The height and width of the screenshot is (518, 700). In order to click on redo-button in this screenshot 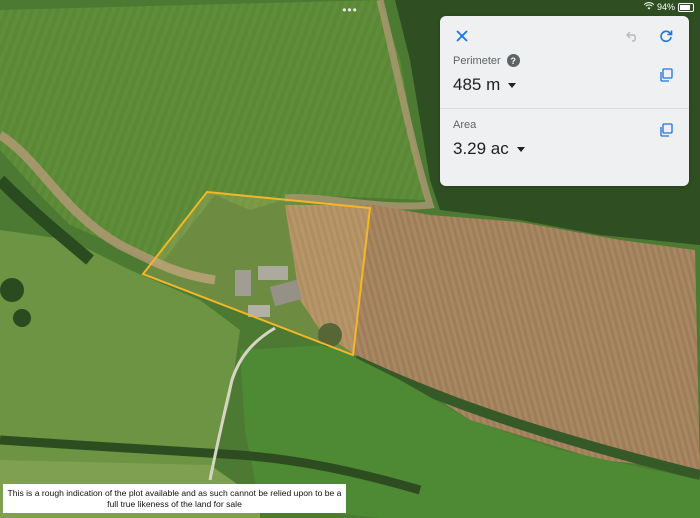, I will do `click(666, 36)`.